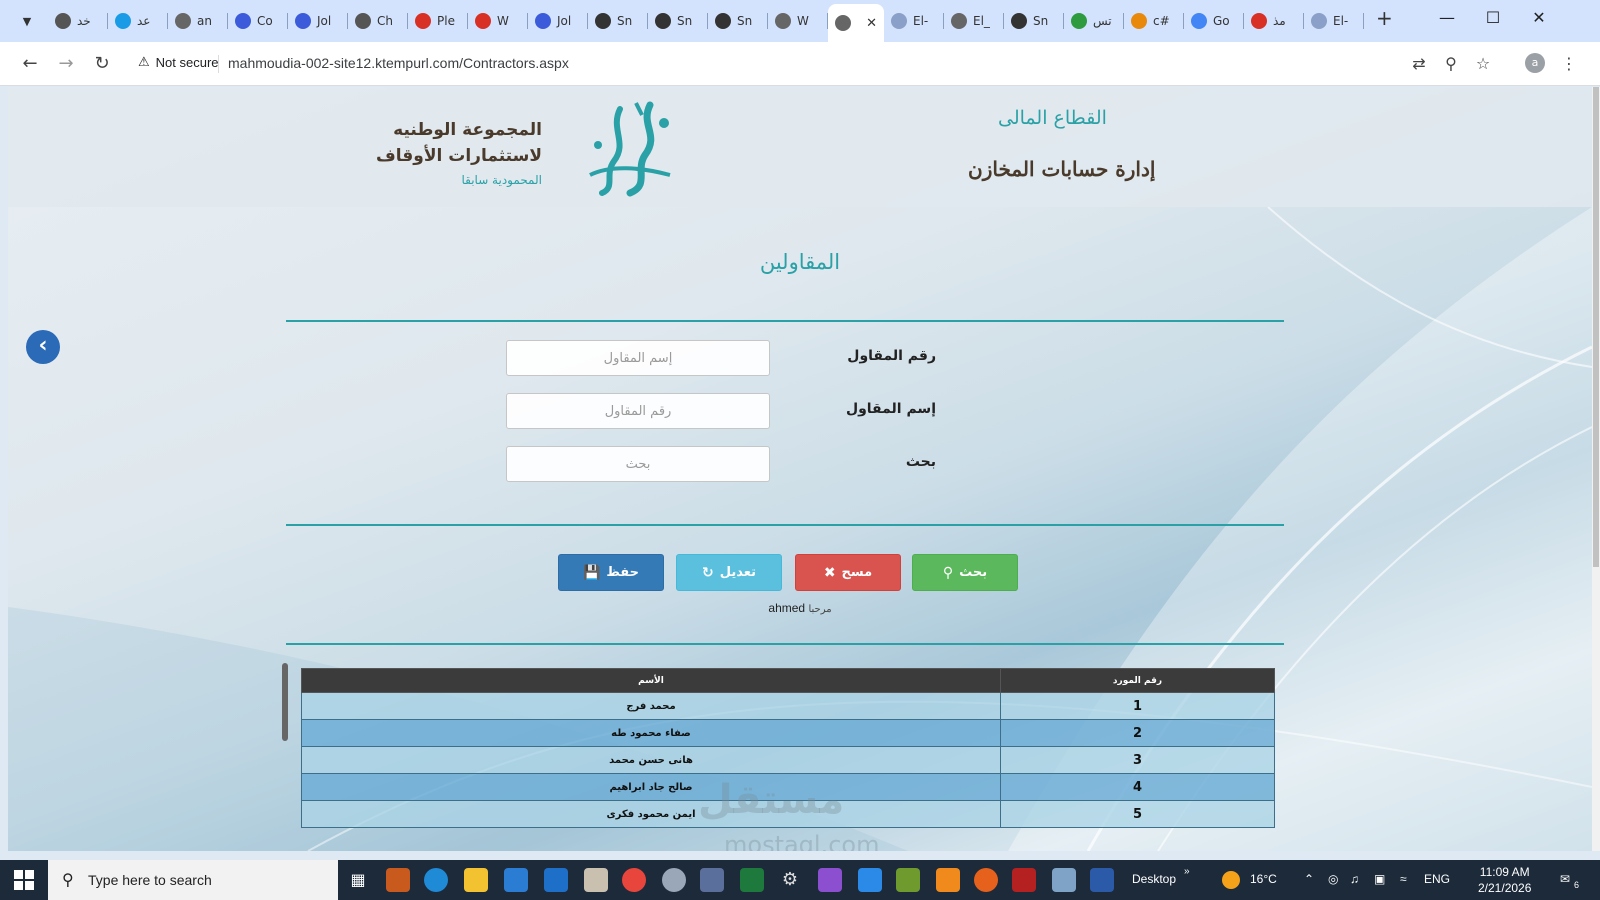 This screenshot has width=1600, height=900. I want to click on tray-chevron-icon: ⌃, so click(1309, 879).